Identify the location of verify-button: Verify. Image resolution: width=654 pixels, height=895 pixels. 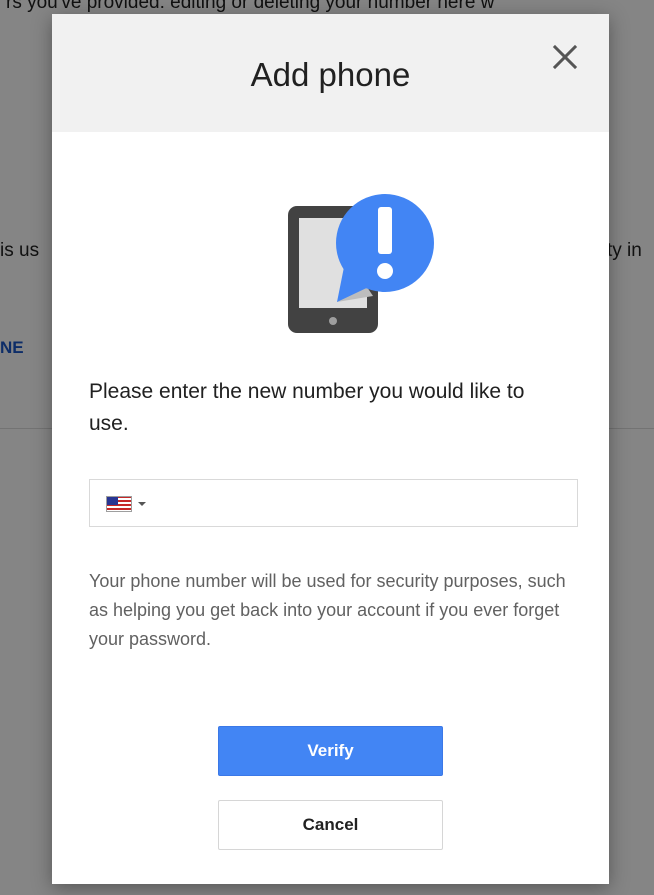
(330, 751).